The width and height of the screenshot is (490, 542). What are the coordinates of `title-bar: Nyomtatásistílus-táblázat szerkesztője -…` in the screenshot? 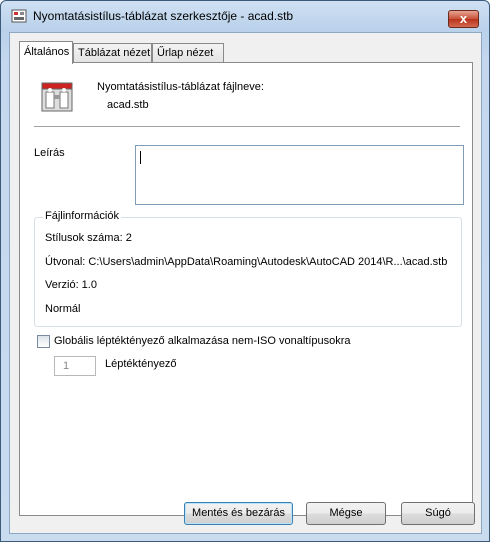 It's located at (245, 16).